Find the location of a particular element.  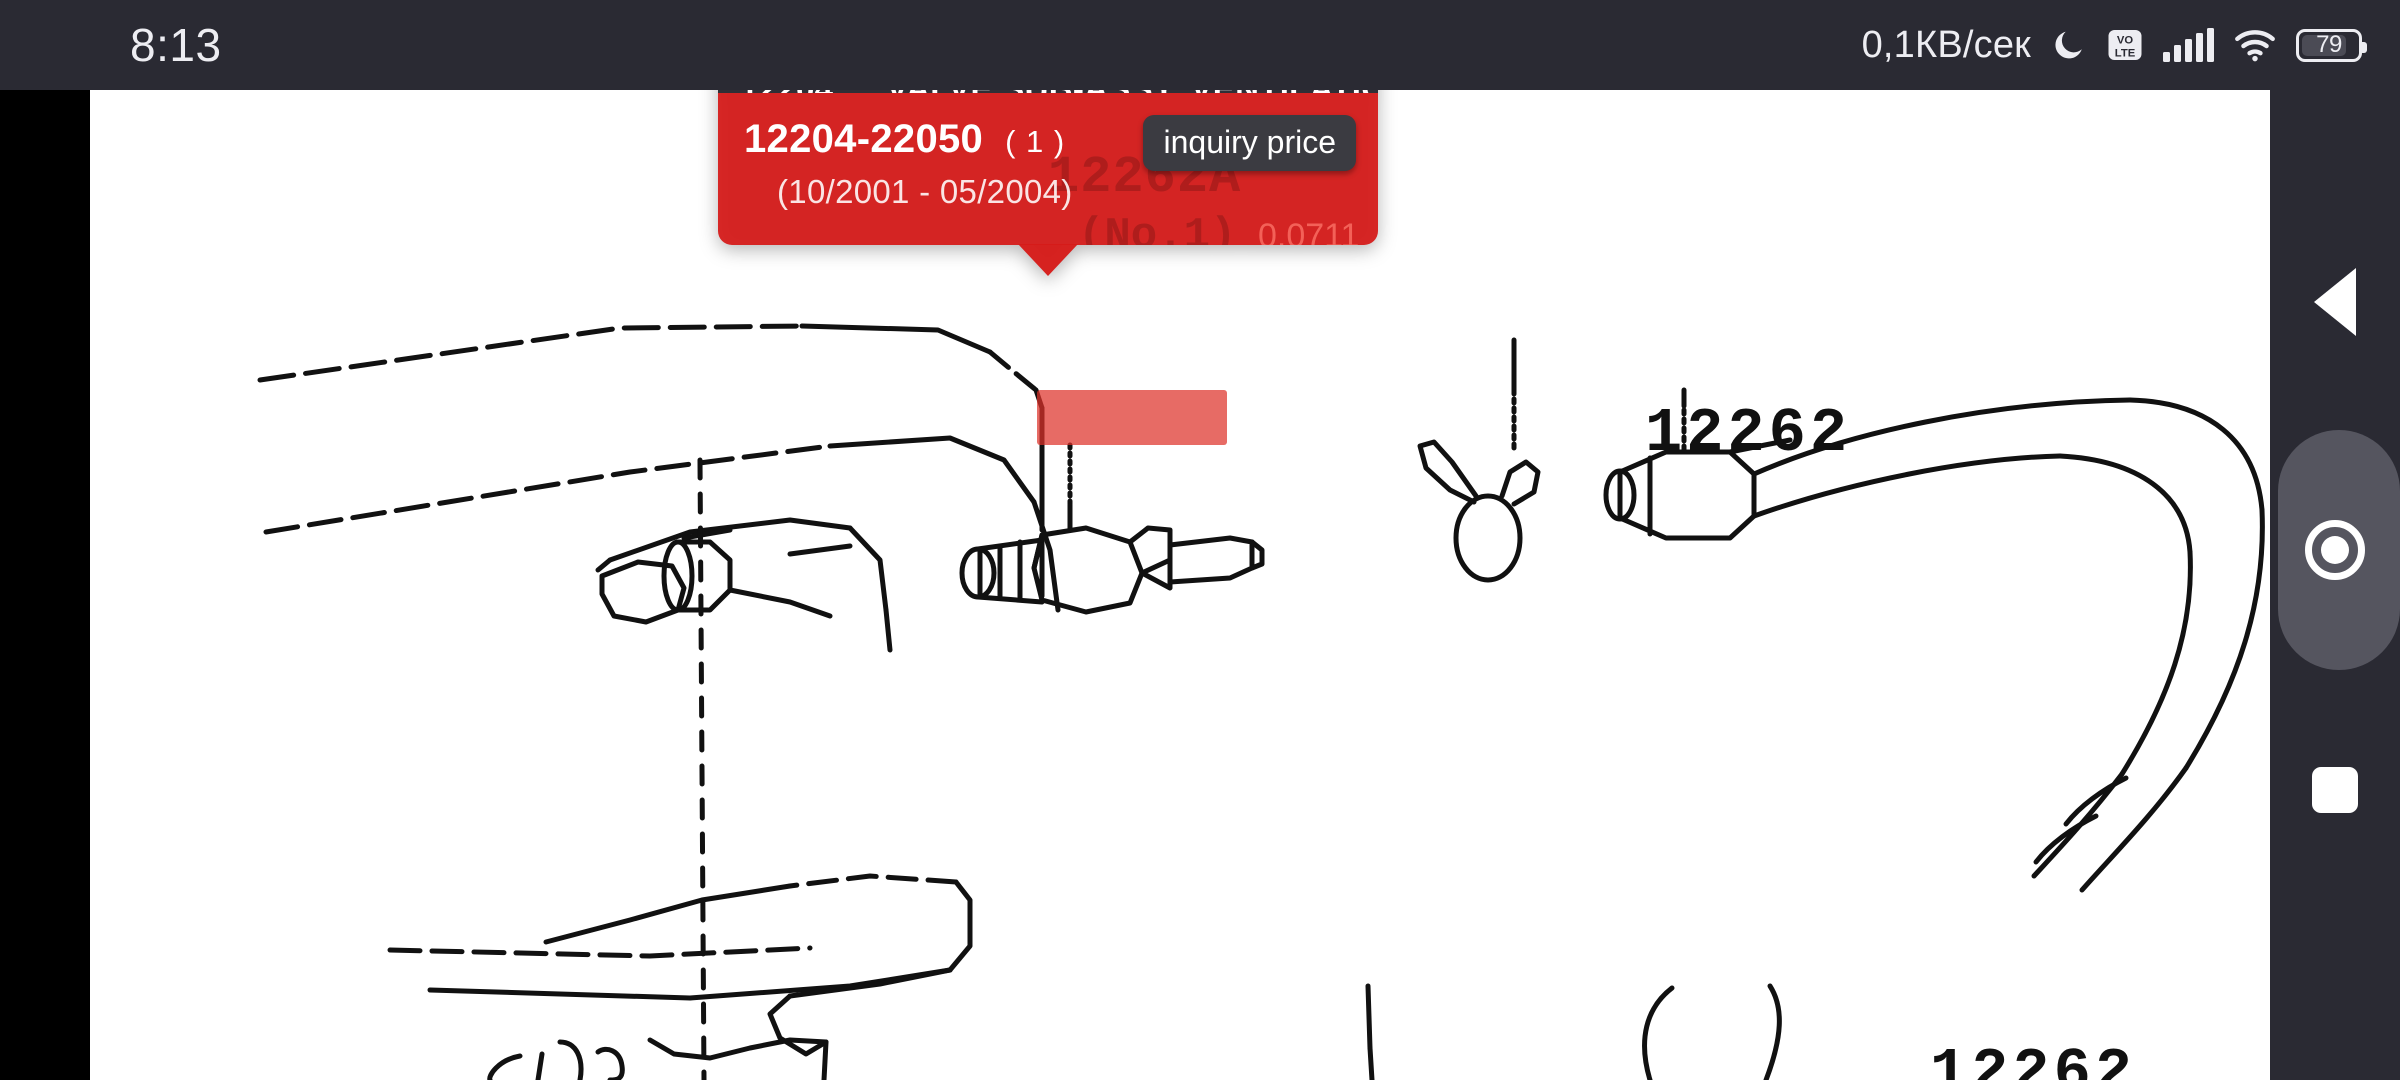

ghost-label-value: 0.0711 is located at coordinates (1309, 231).